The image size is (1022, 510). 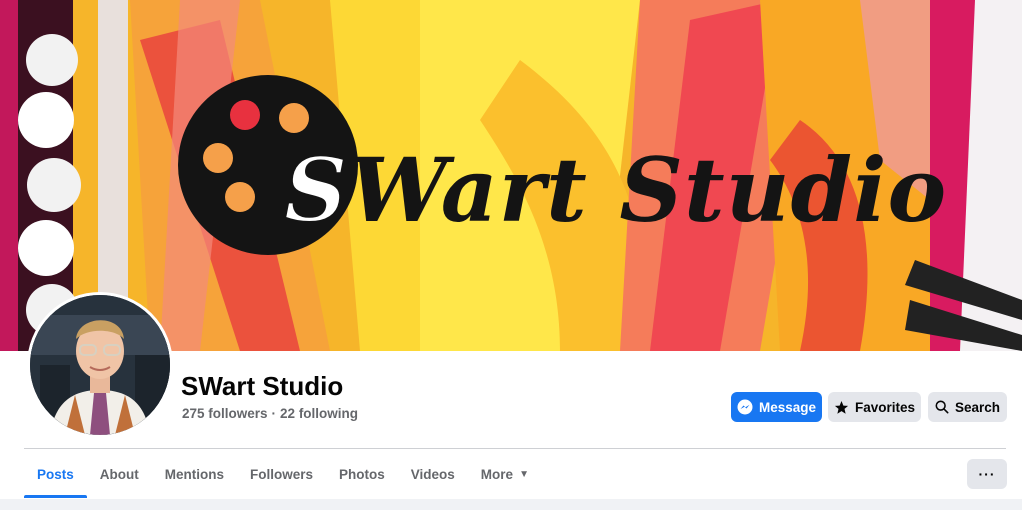 I want to click on search-button: Search, so click(x=967, y=407).